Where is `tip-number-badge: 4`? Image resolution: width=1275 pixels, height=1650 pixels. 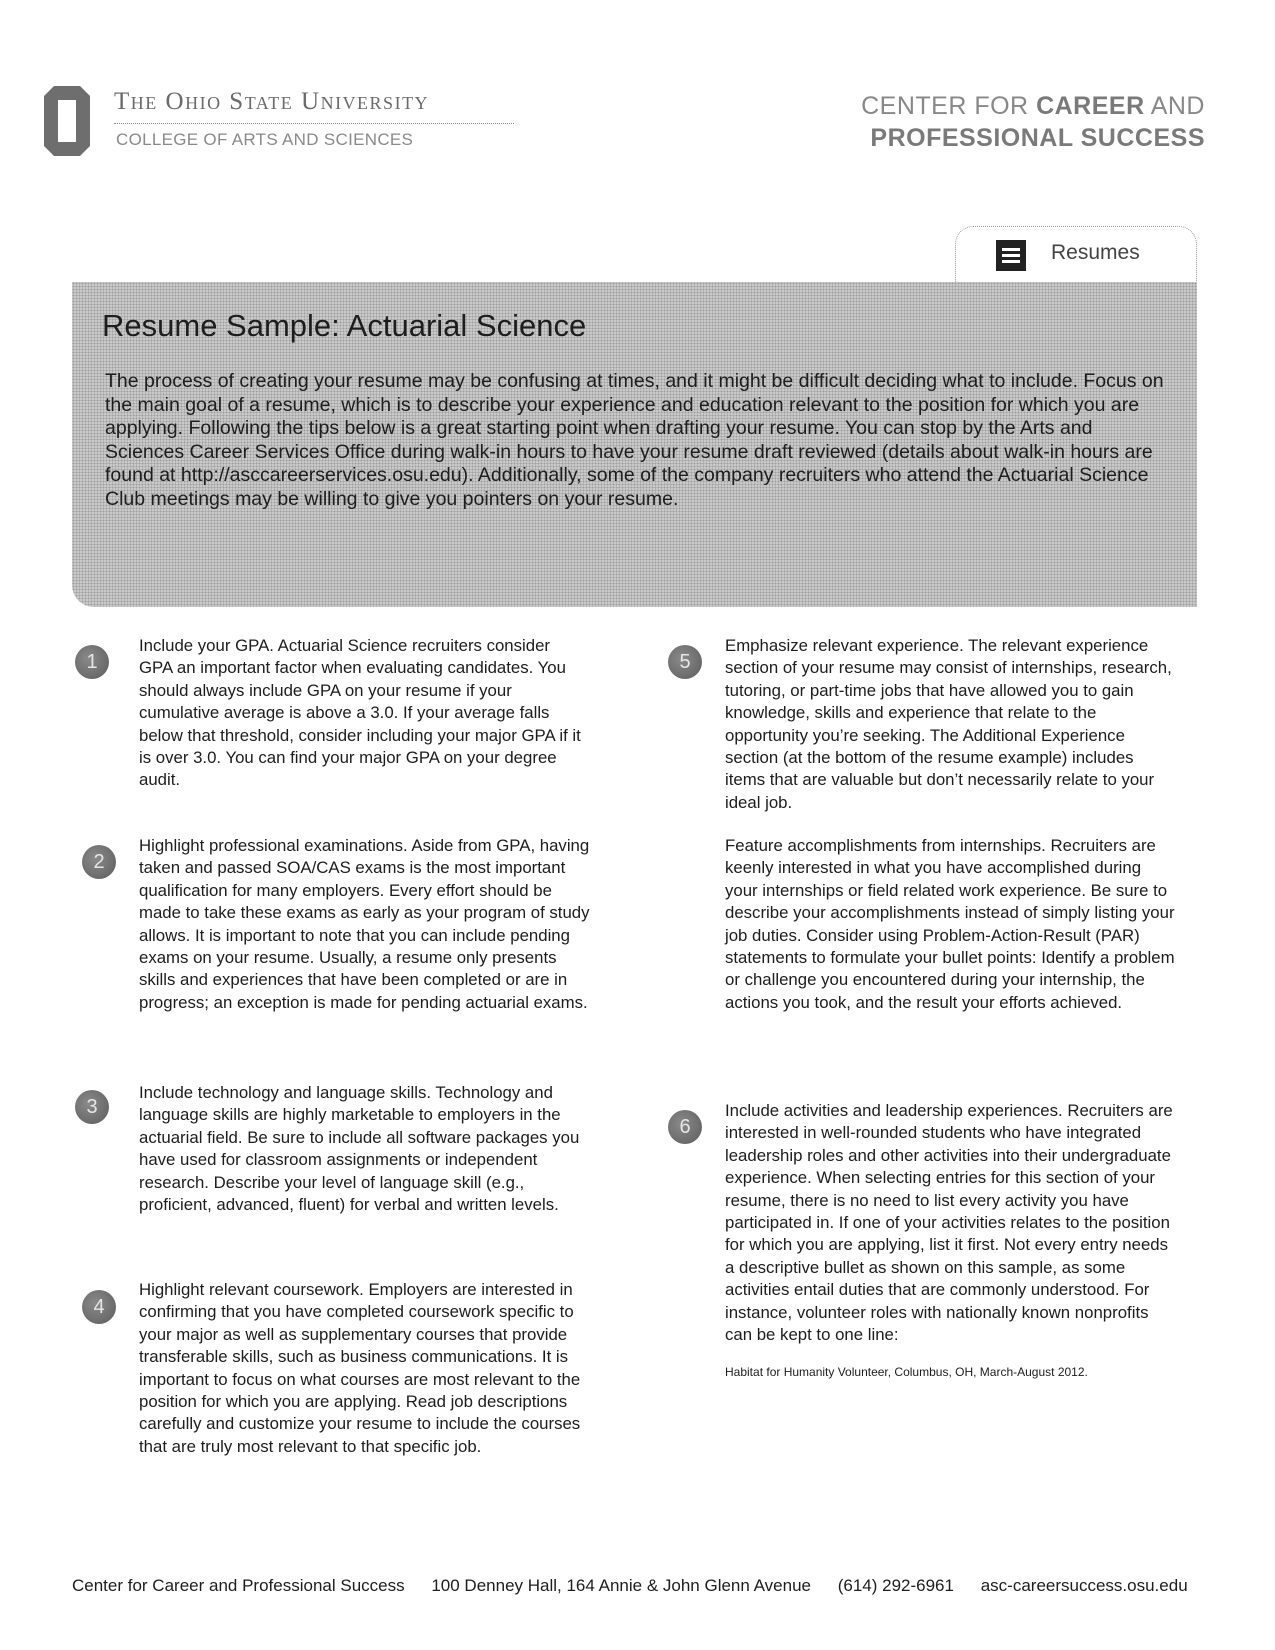 tip-number-badge: 4 is located at coordinates (99, 1307).